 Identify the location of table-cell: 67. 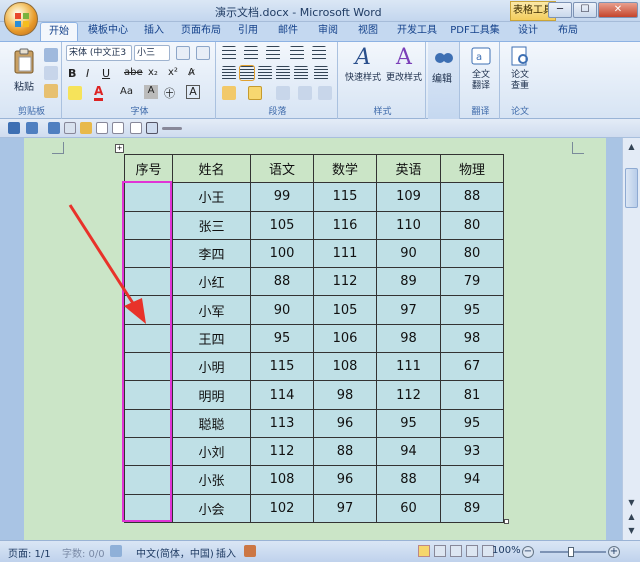
(472, 367).